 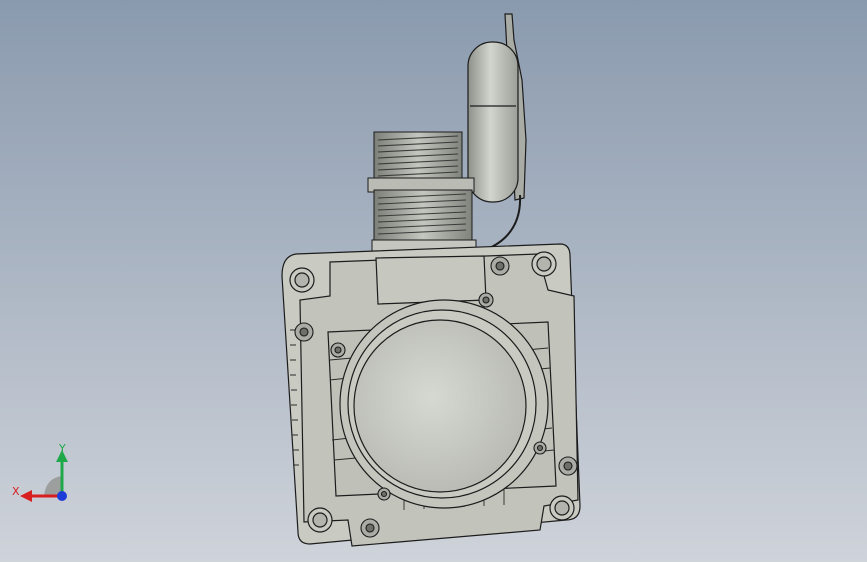 What do you see at coordinates (16, 491) in the screenshot?
I see `x-axis-label: X` at bounding box center [16, 491].